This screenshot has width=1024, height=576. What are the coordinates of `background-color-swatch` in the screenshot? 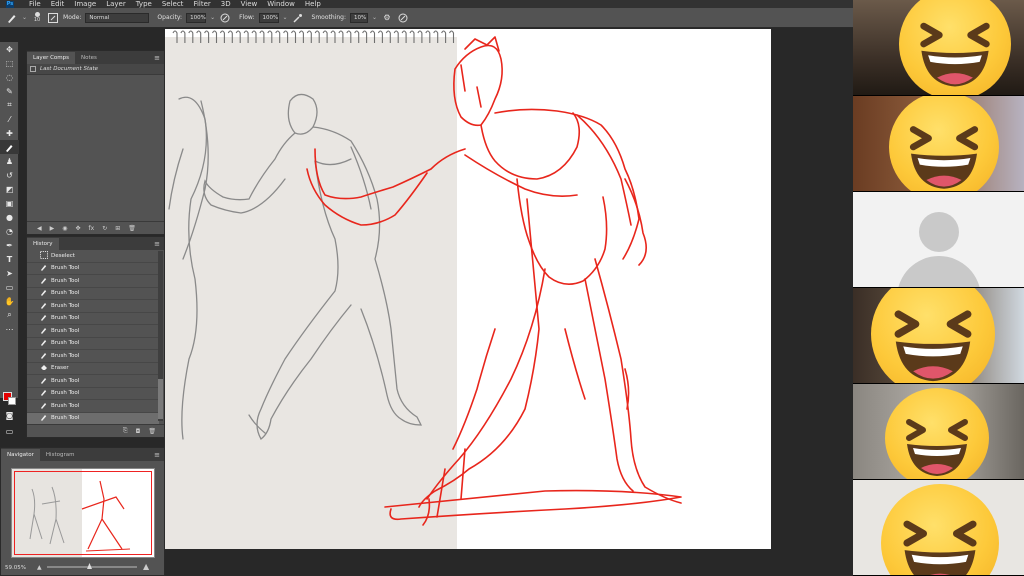 It's located at (12, 401).